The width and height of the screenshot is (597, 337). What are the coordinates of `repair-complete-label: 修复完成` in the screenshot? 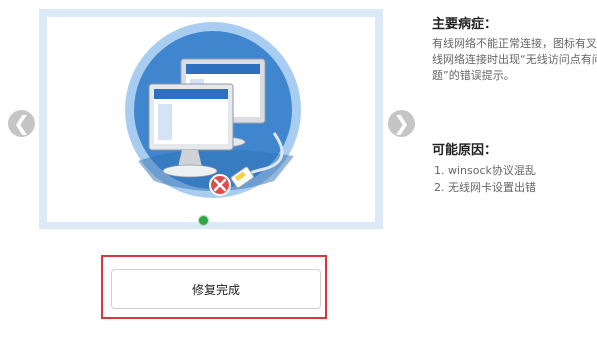 It's located at (215, 289).